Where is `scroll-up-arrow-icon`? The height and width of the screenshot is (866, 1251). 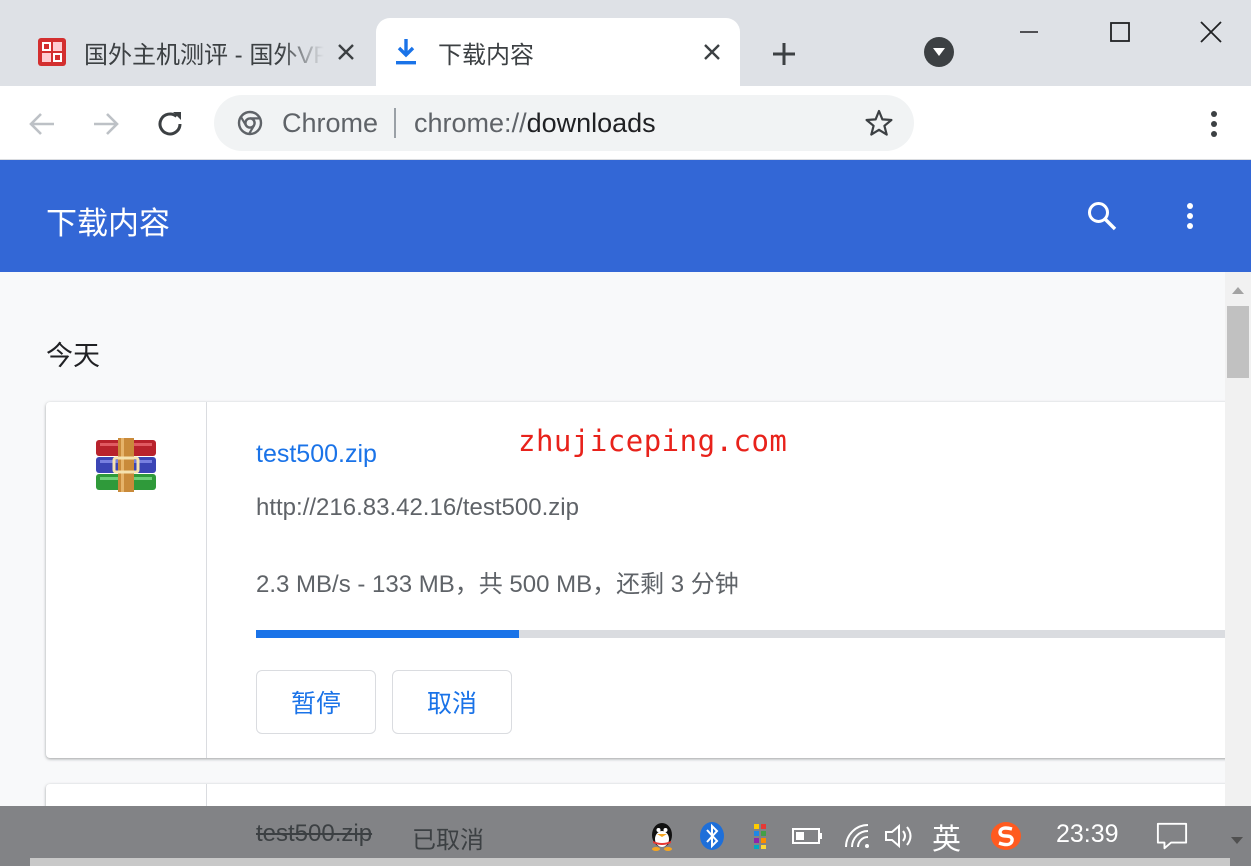
scroll-up-arrow-icon is located at coordinates (1238, 290).